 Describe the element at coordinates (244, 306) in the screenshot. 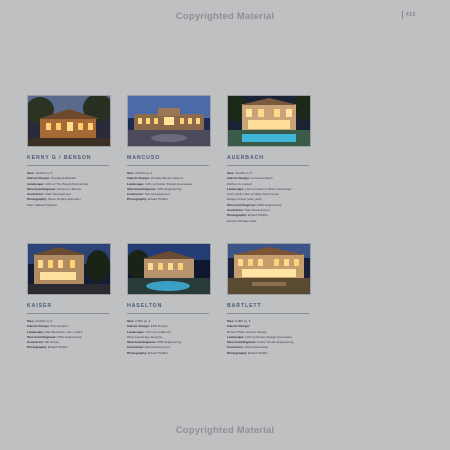

I see `project-name: BARTLETT` at that location.